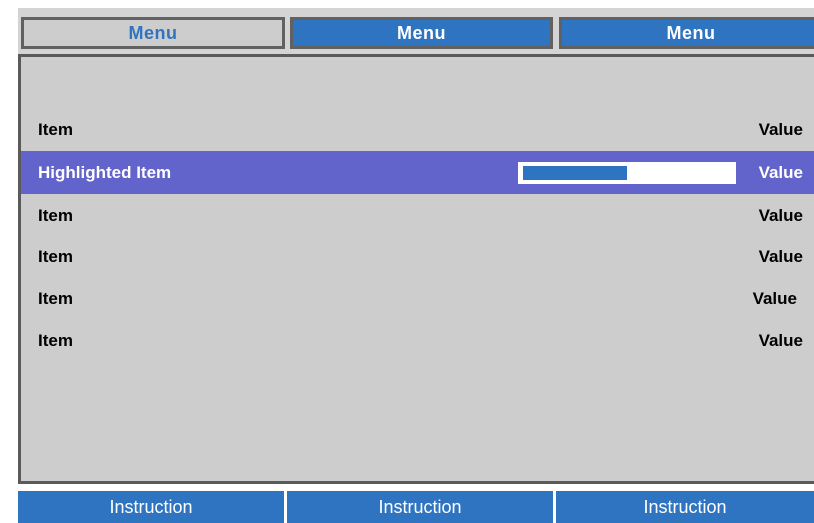 Image resolution: width=814 pixels, height=523 pixels. Describe the element at coordinates (153, 33) in the screenshot. I see `tab-menu-1: Menu` at that location.